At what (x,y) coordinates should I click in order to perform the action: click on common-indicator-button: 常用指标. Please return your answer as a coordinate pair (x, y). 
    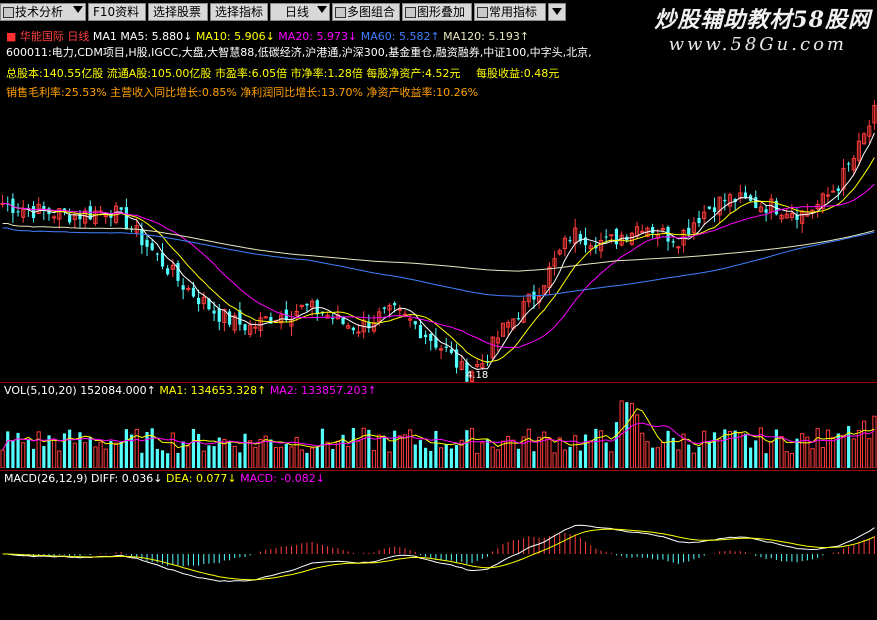
    Looking at the image, I should click on (510, 12).